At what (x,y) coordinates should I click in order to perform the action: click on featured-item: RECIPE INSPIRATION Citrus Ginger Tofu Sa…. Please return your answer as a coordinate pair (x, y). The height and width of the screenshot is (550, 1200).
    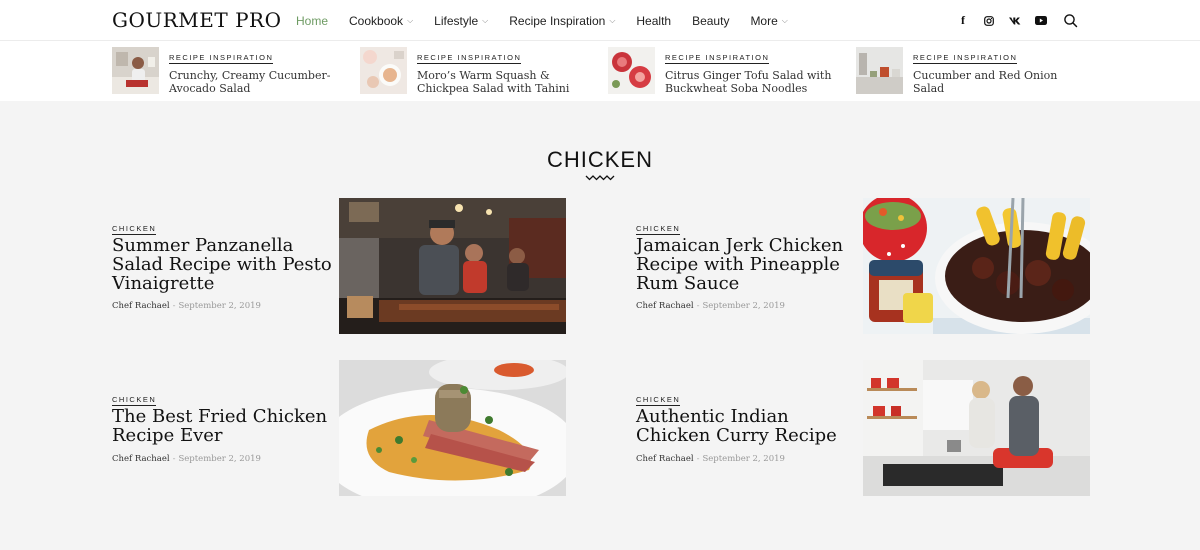
    Looking at the image, I should click on (724, 71).